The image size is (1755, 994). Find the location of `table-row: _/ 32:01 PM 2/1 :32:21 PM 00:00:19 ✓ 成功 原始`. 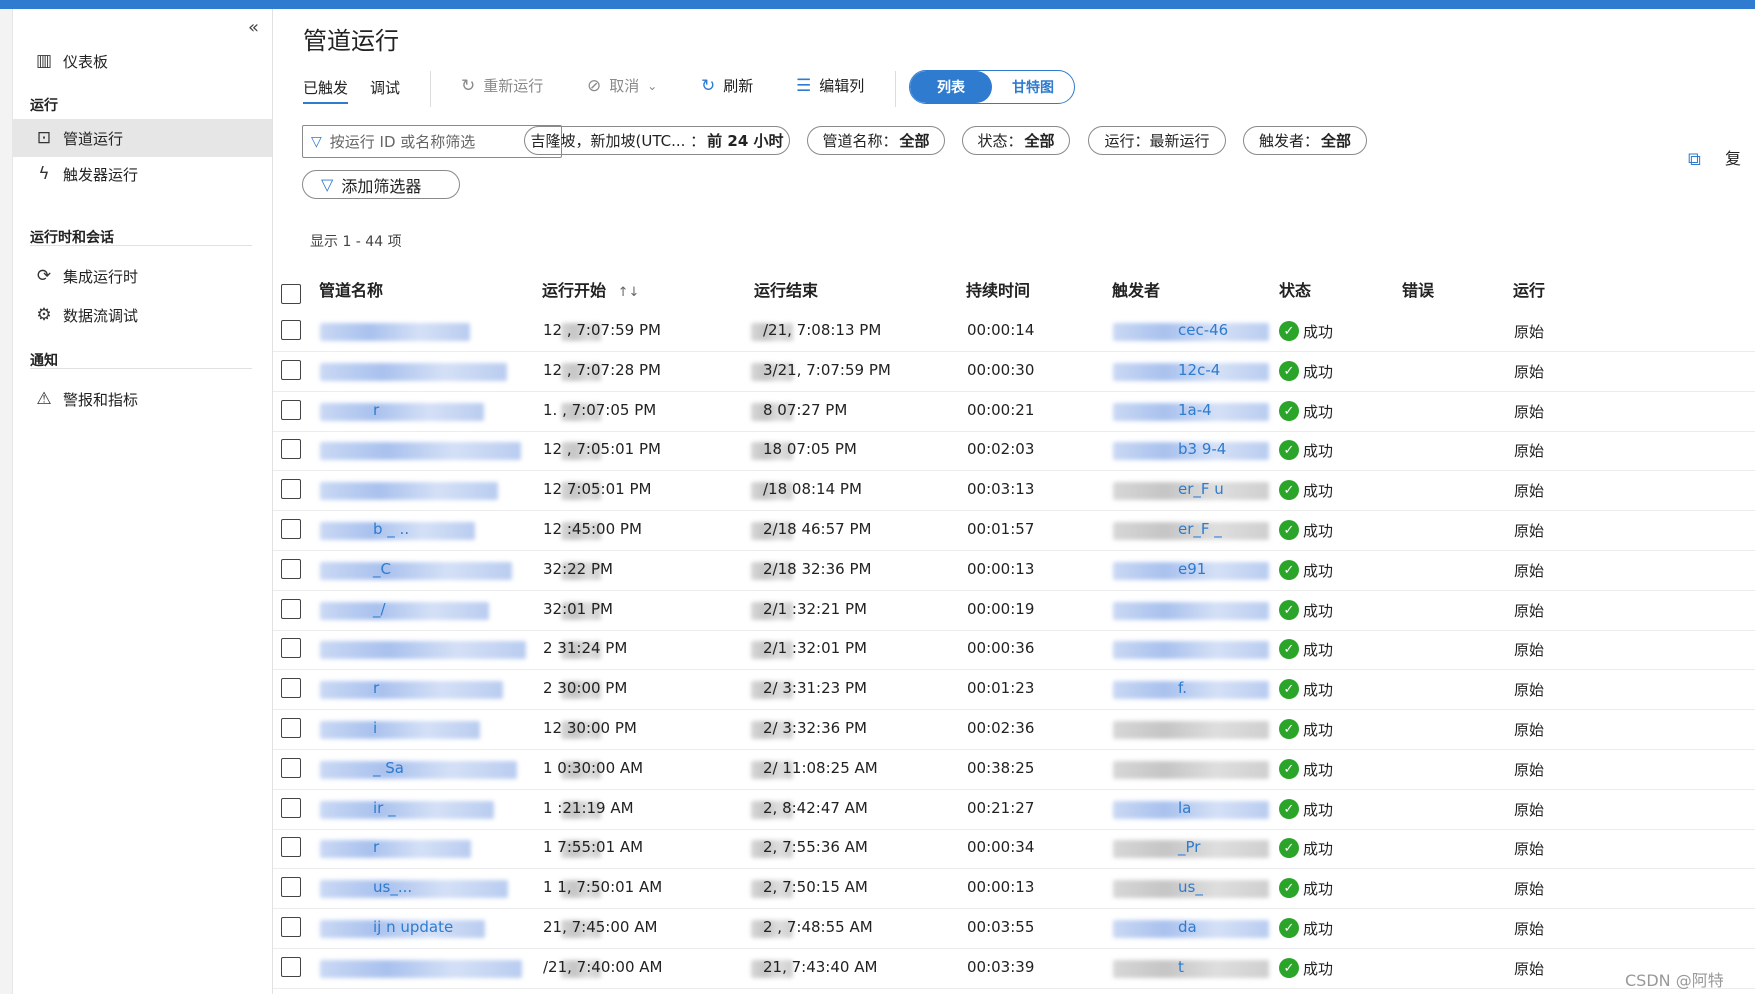

table-row: _/ 32:01 PM 2/1 :32:21 PM 00:00:19 ✓ 成功 原始 is located at coordinates (1014, 610).